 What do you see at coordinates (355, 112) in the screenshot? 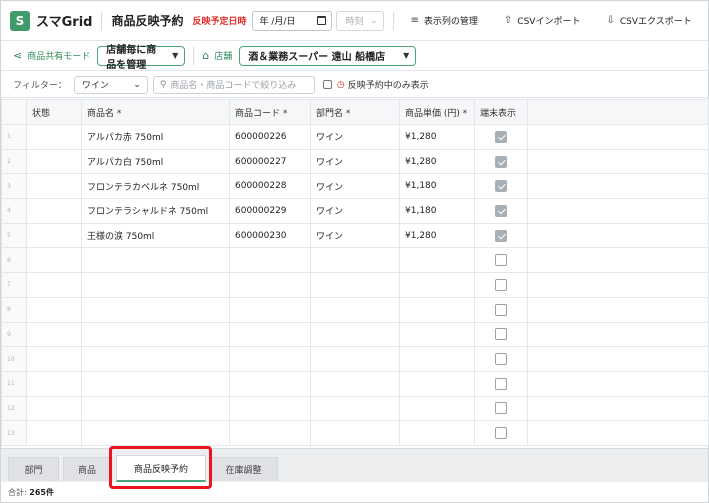
I see `column-header-dept: 部門名 *` at bounding box center [355, 112].